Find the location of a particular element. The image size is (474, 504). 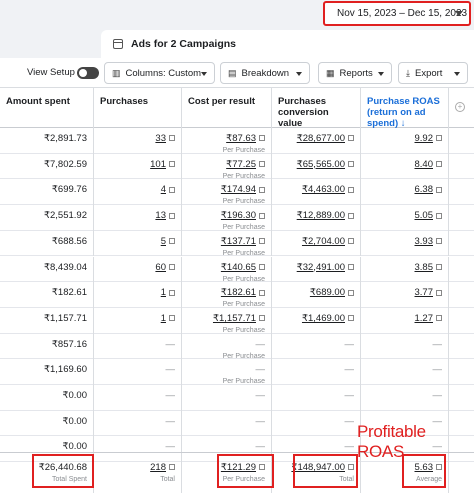

cell-value-value: ₹12,889.00 is located at coordinates (321, 215).